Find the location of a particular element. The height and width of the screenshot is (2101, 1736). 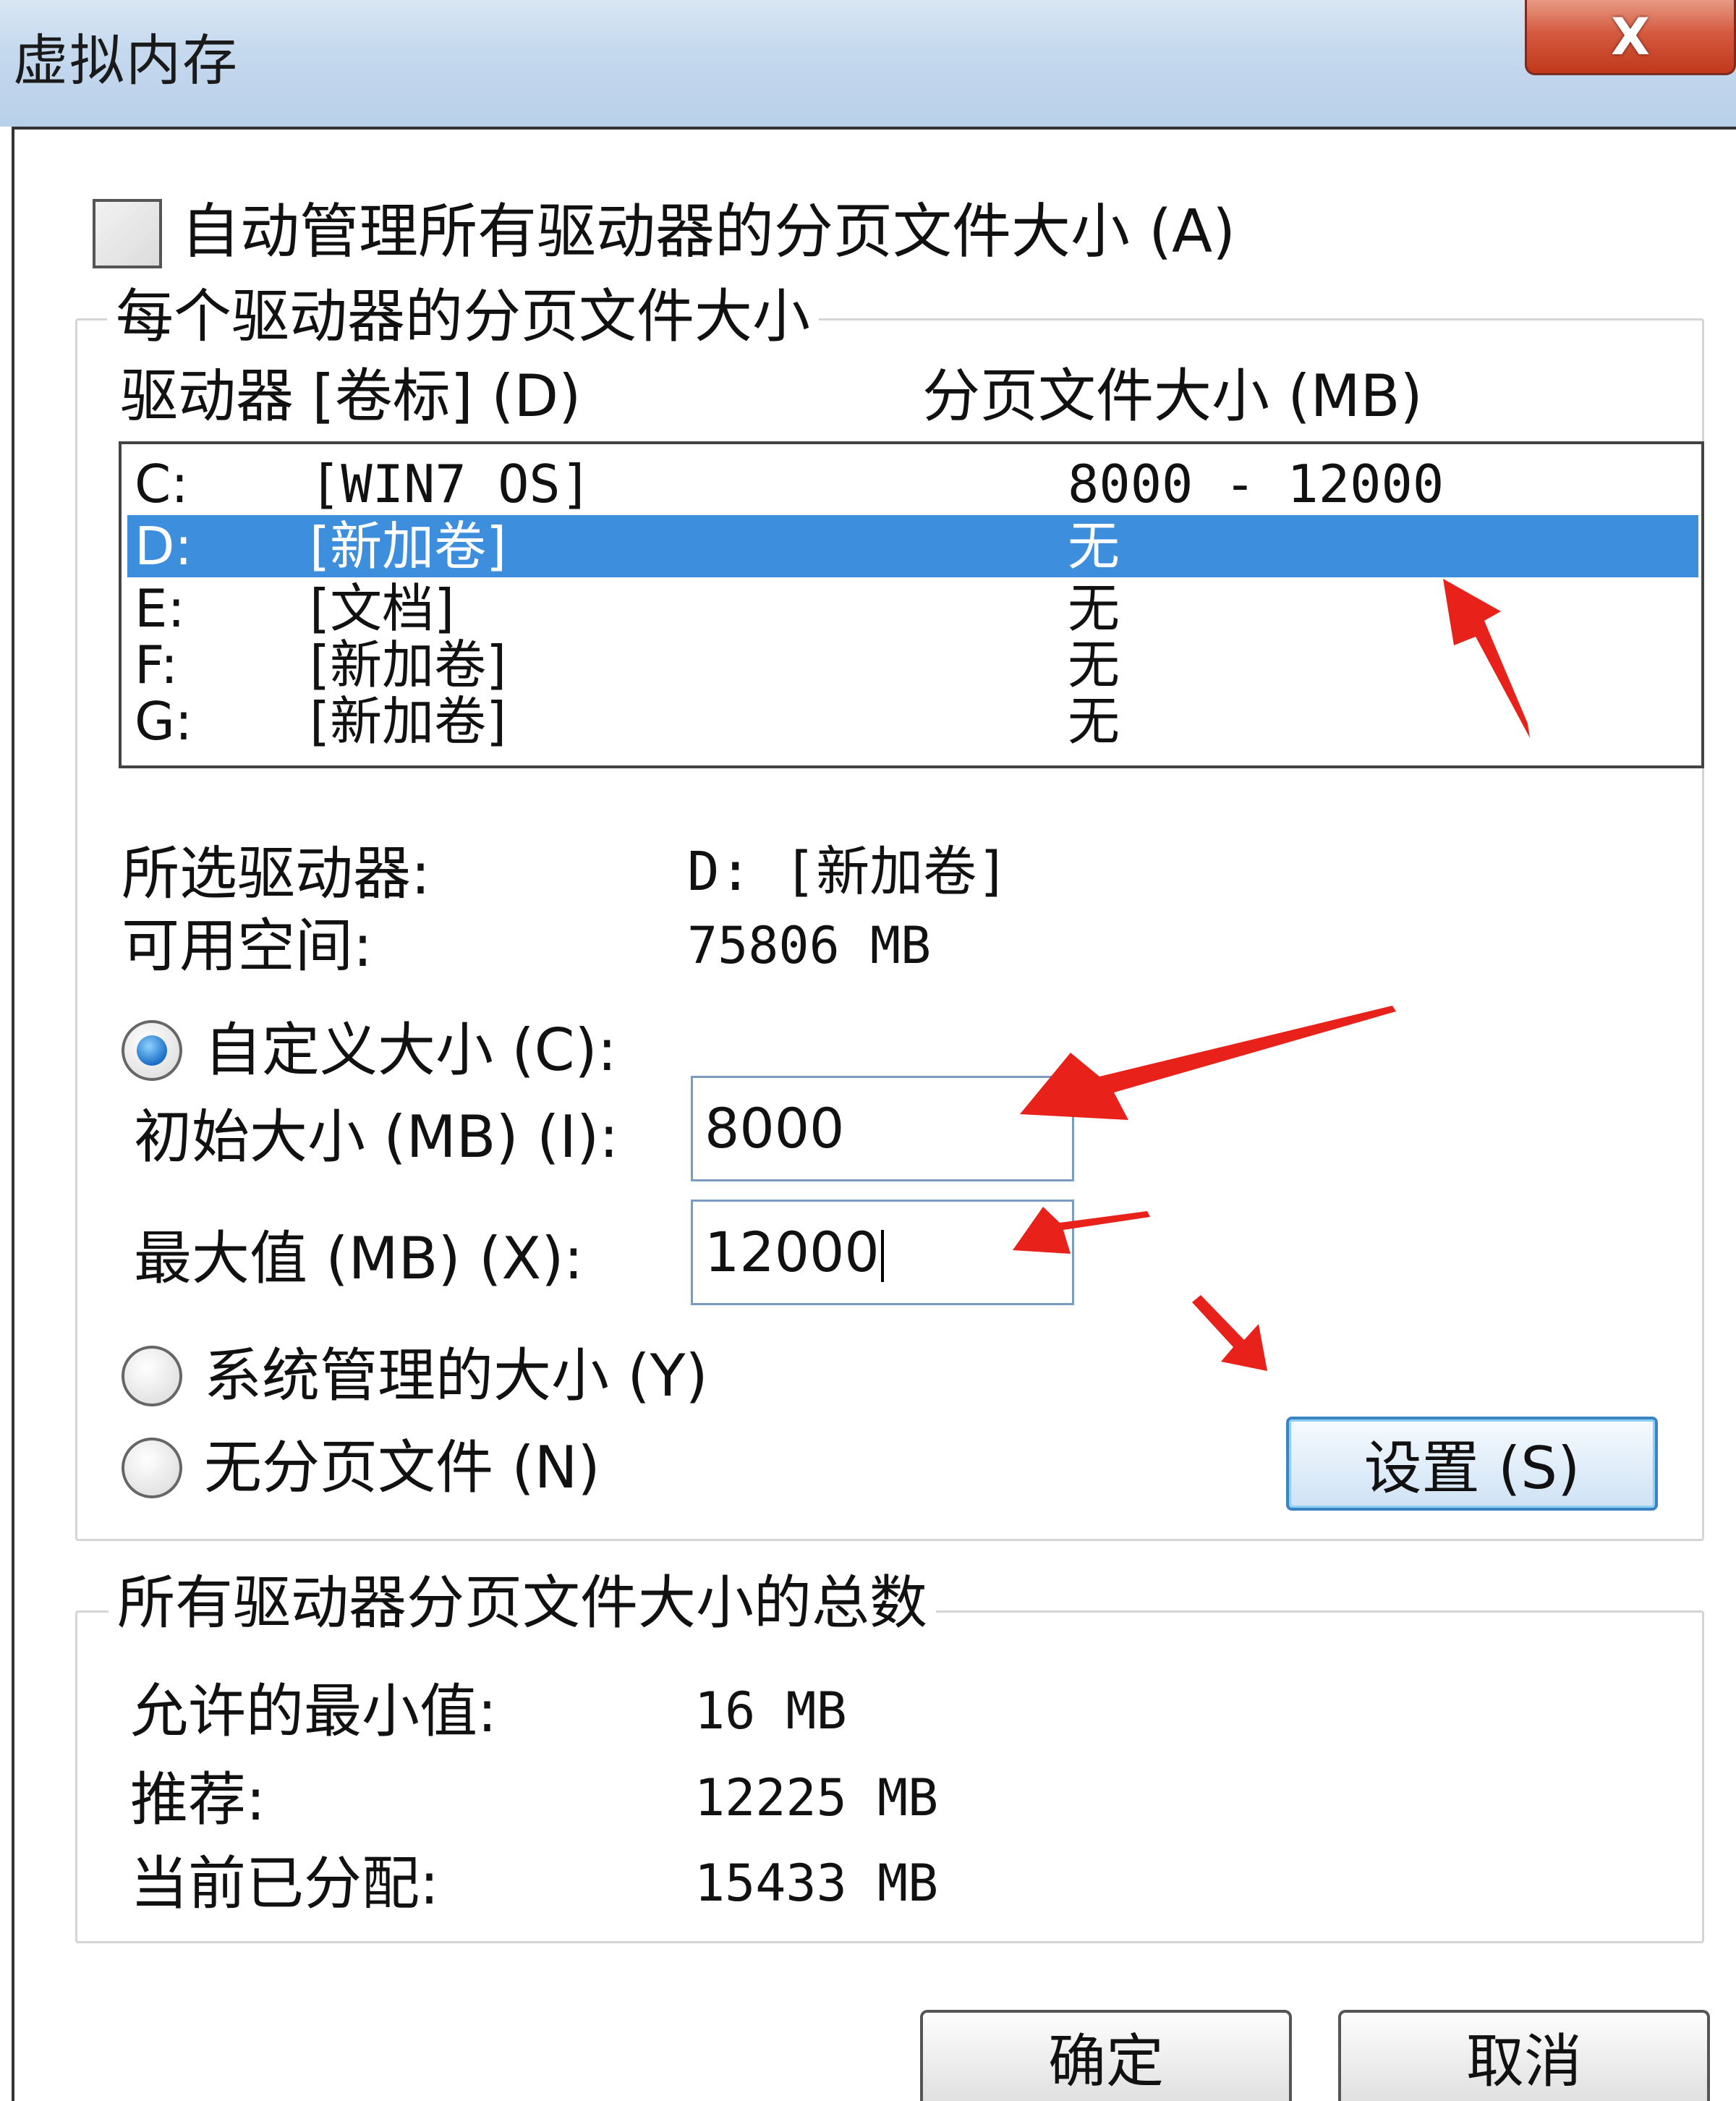

selected-drive-label: 所选驱动器: is located at coordinates (276, 873).